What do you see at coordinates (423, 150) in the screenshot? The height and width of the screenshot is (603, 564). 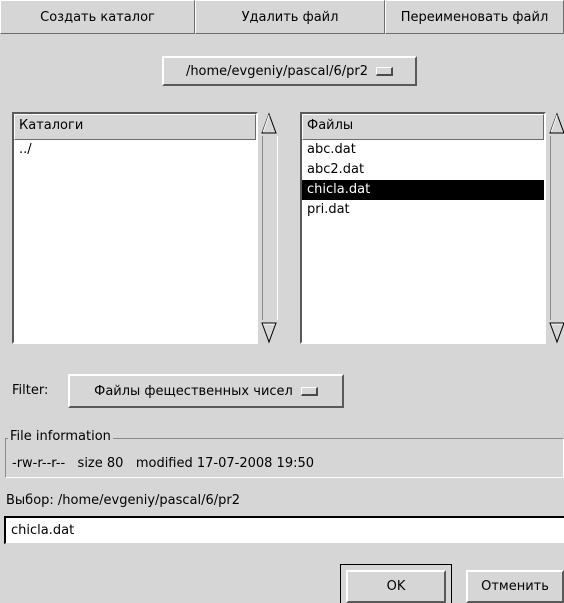 I see `list-item: abc.dat` at bounding box center [423, 150].